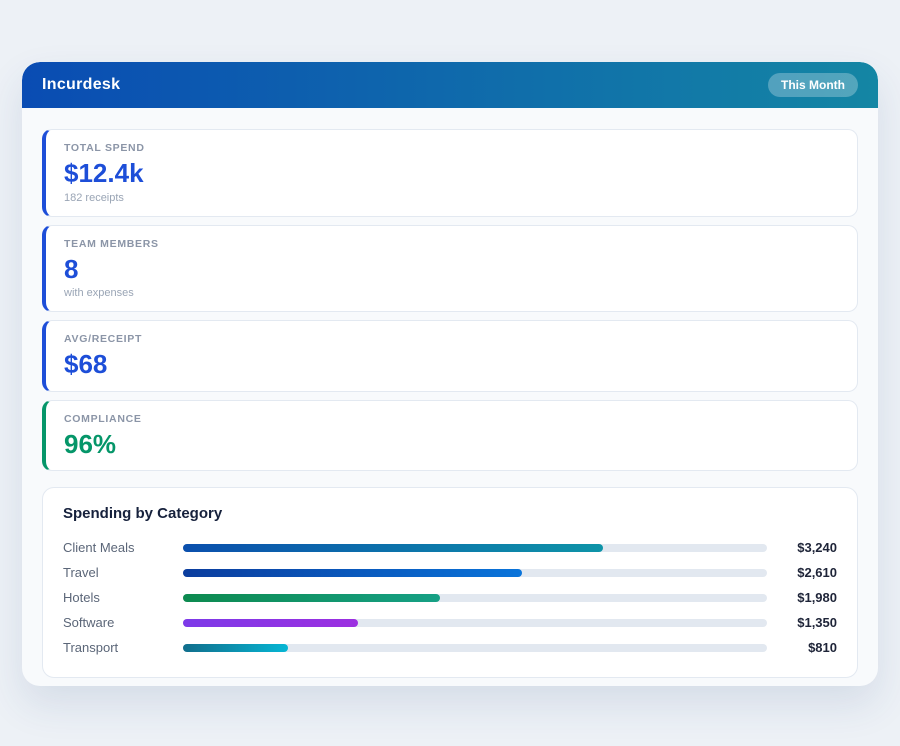 Image resolution: width=900 pixels, height=746 pixels. What do you see at coordinates (99, 548) in the screenshot?
I see `bar-category-label: Client Meals` at bounding box center [99, 548].